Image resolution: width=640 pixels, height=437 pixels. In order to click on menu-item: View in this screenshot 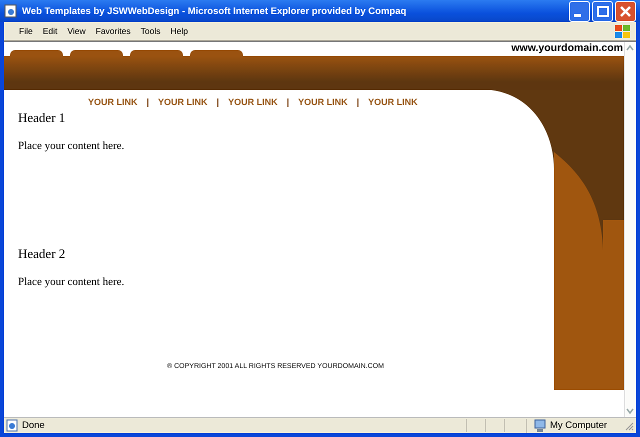, I will do `click(76, 31)`.